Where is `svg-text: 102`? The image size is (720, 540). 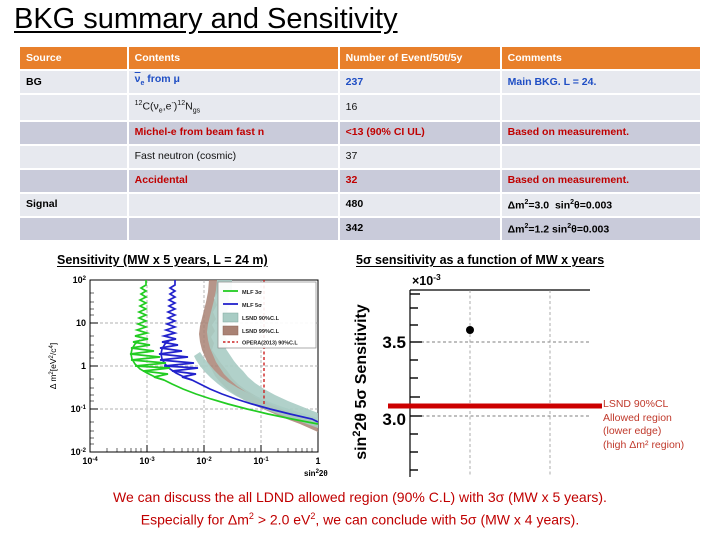 svg-text: 102 is located at coordinates (80, 280).